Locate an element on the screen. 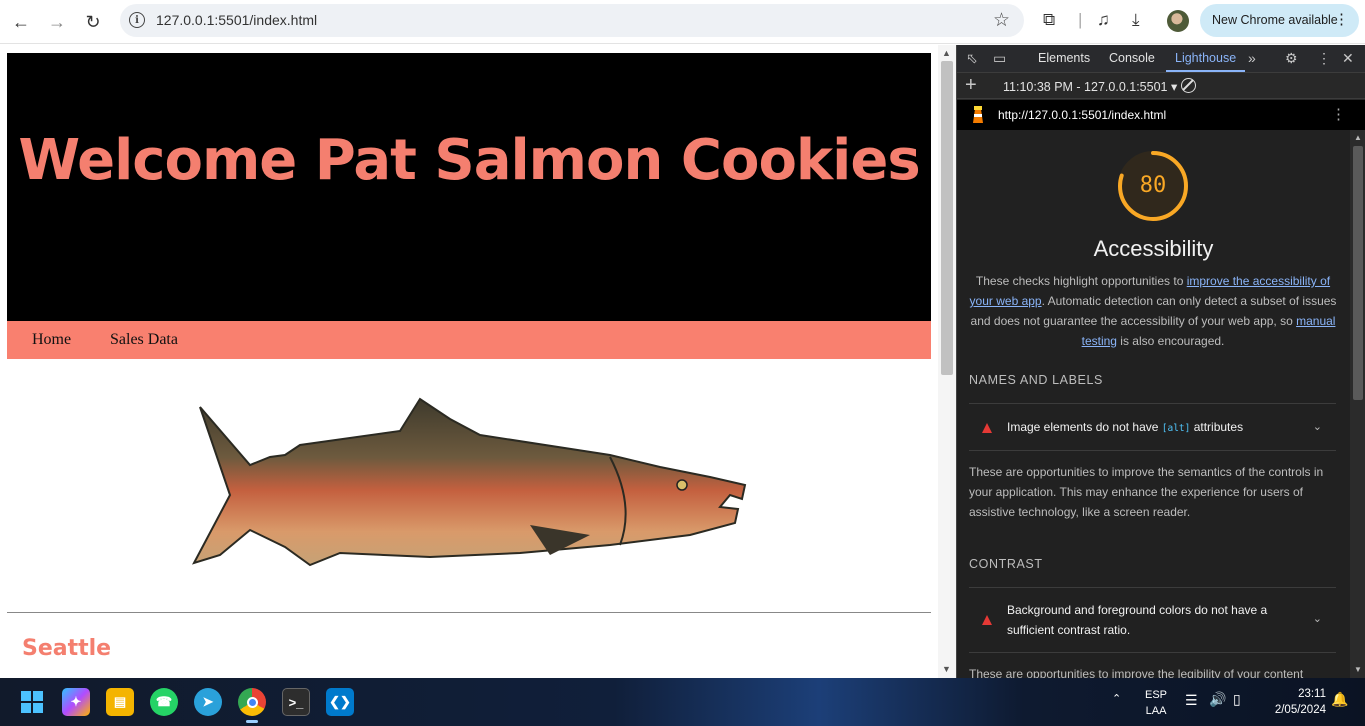  group-heading-contrast: CONTRAST is located at coordinates (1006, 564).